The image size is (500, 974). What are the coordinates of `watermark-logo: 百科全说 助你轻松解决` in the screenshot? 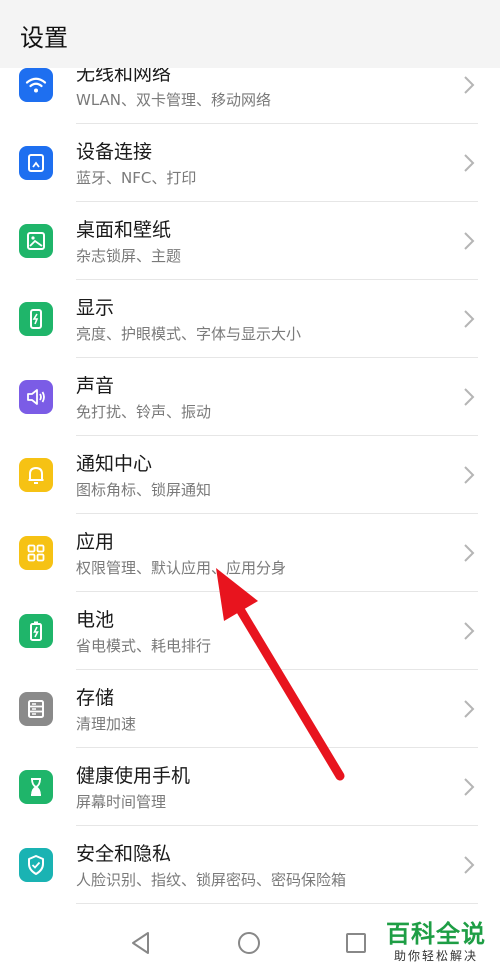 It's located at (436, 942).